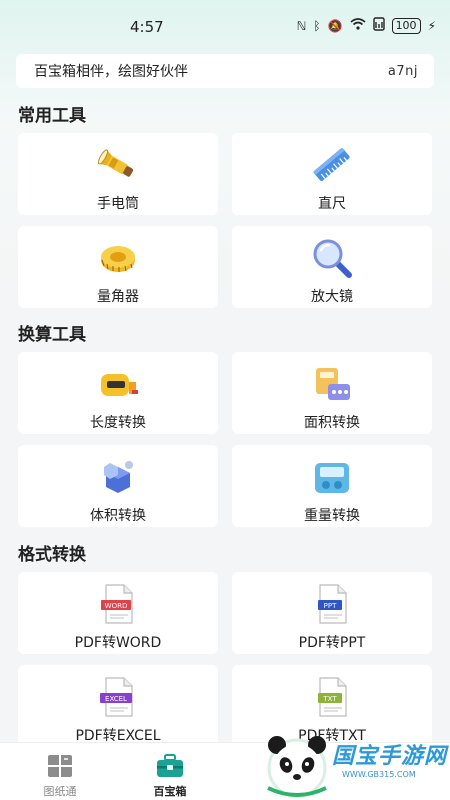  I want to click on device-code: a7nj, so click(402, 71).